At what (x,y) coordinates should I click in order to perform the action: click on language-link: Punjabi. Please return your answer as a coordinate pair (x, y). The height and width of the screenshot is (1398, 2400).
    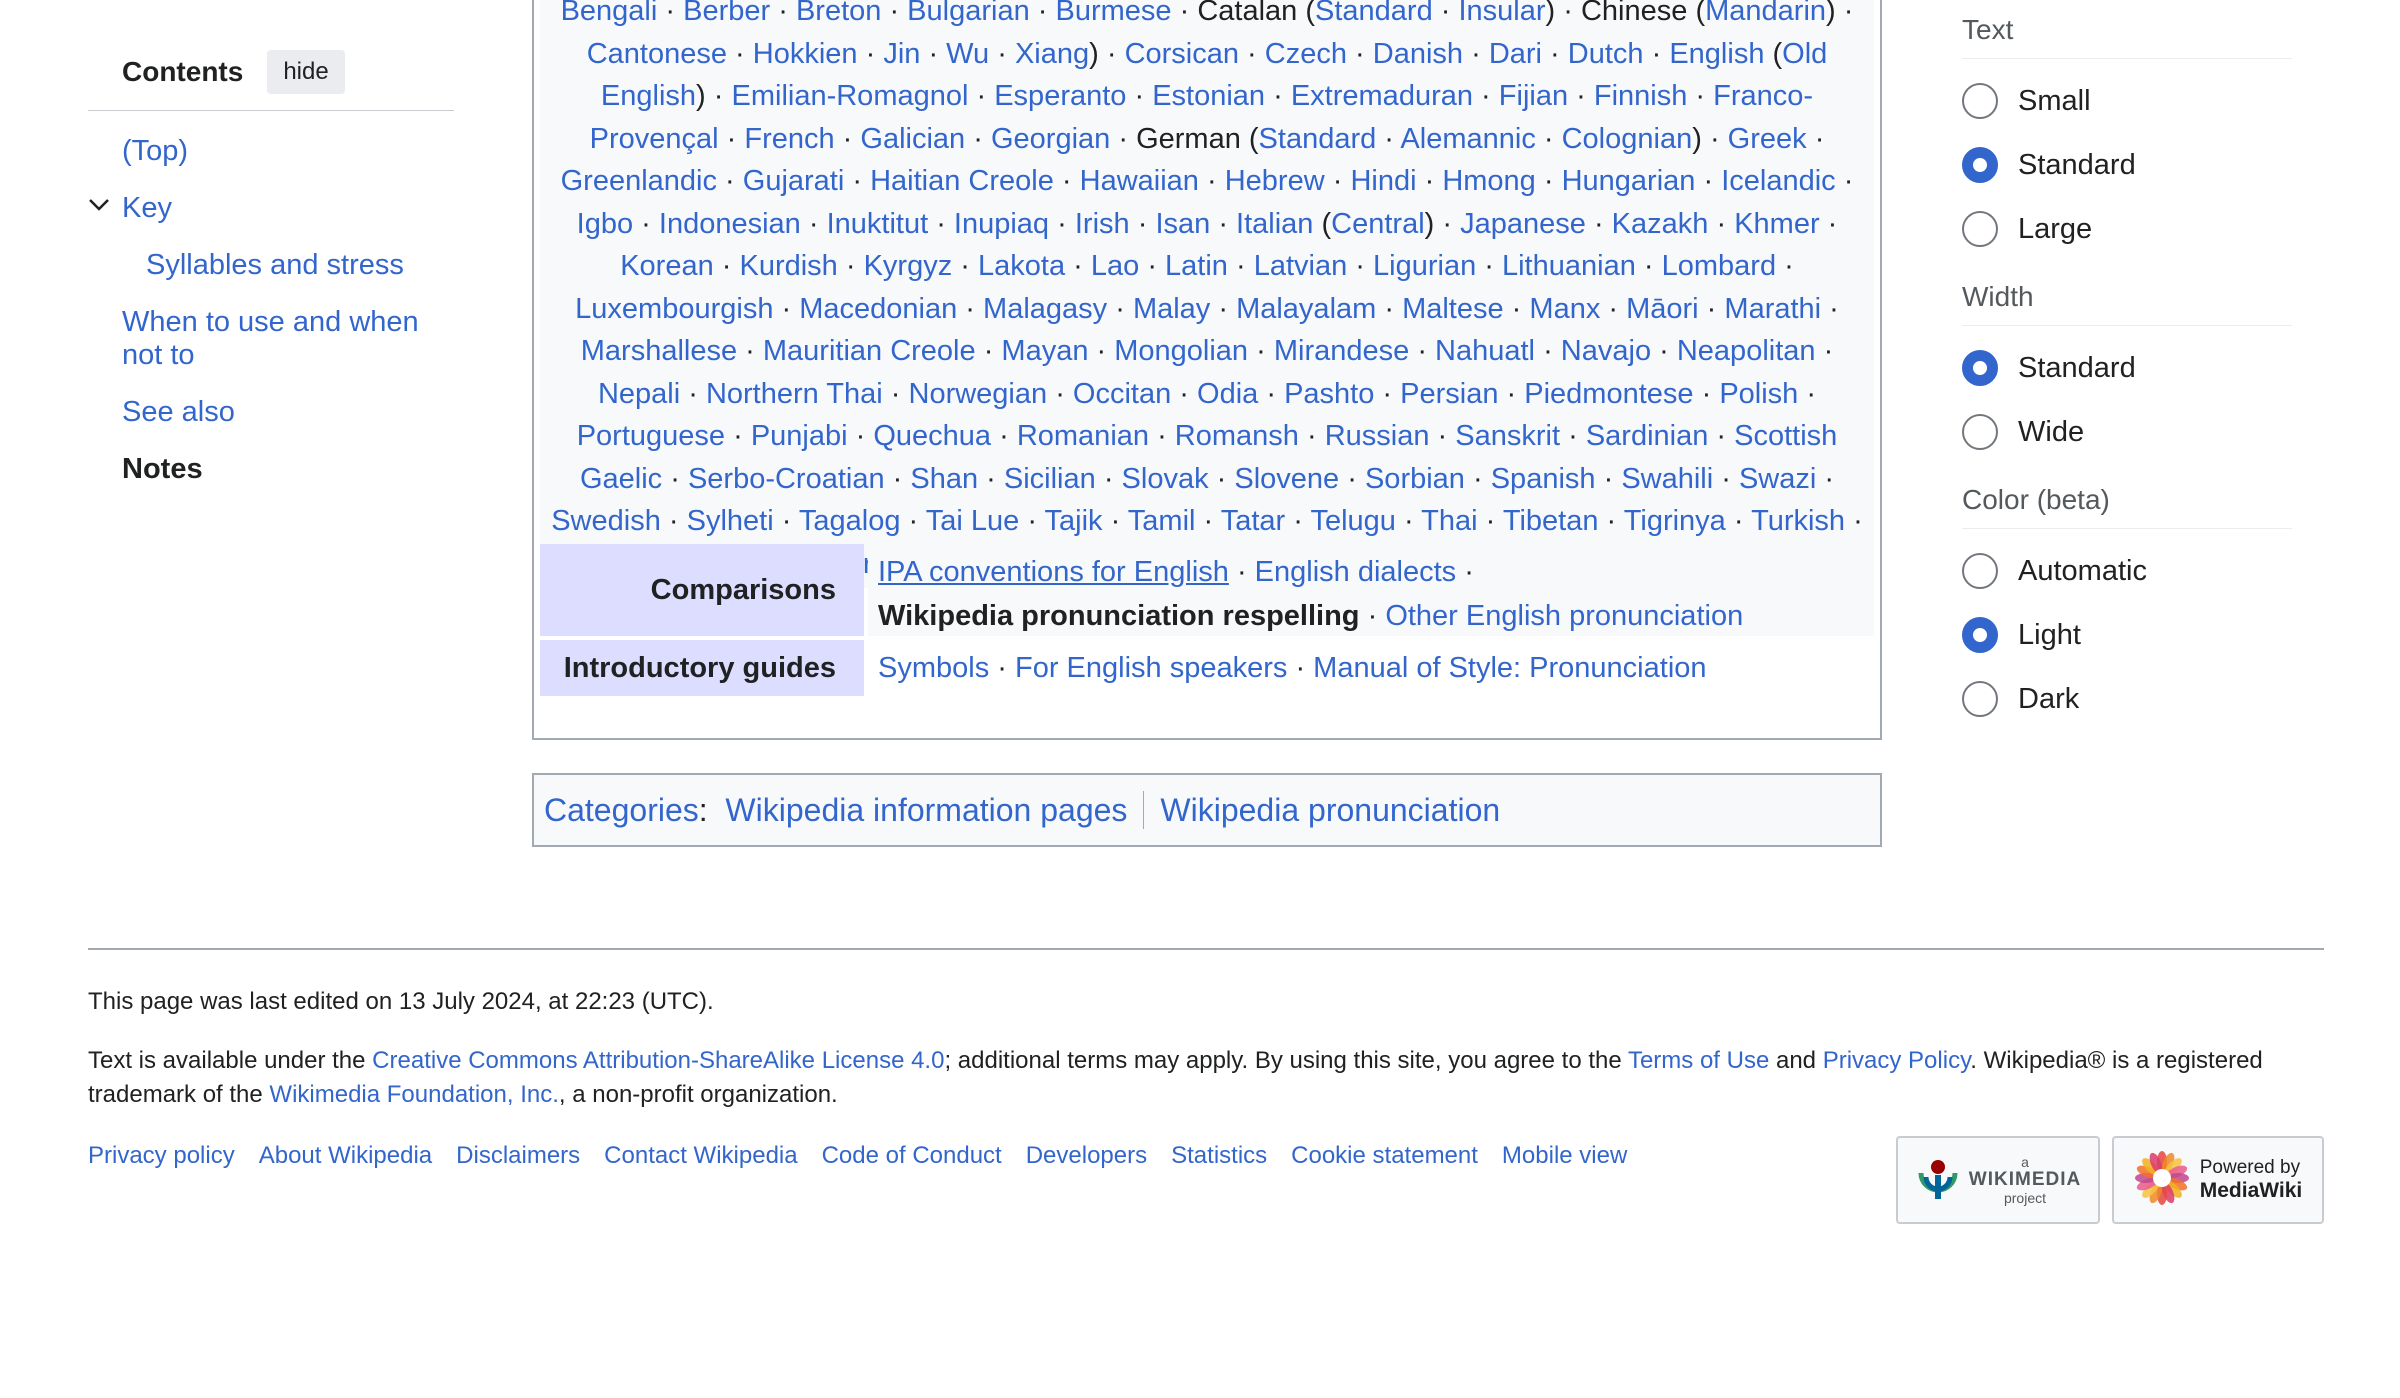
    Looking at the image, I should click on (799, 436).